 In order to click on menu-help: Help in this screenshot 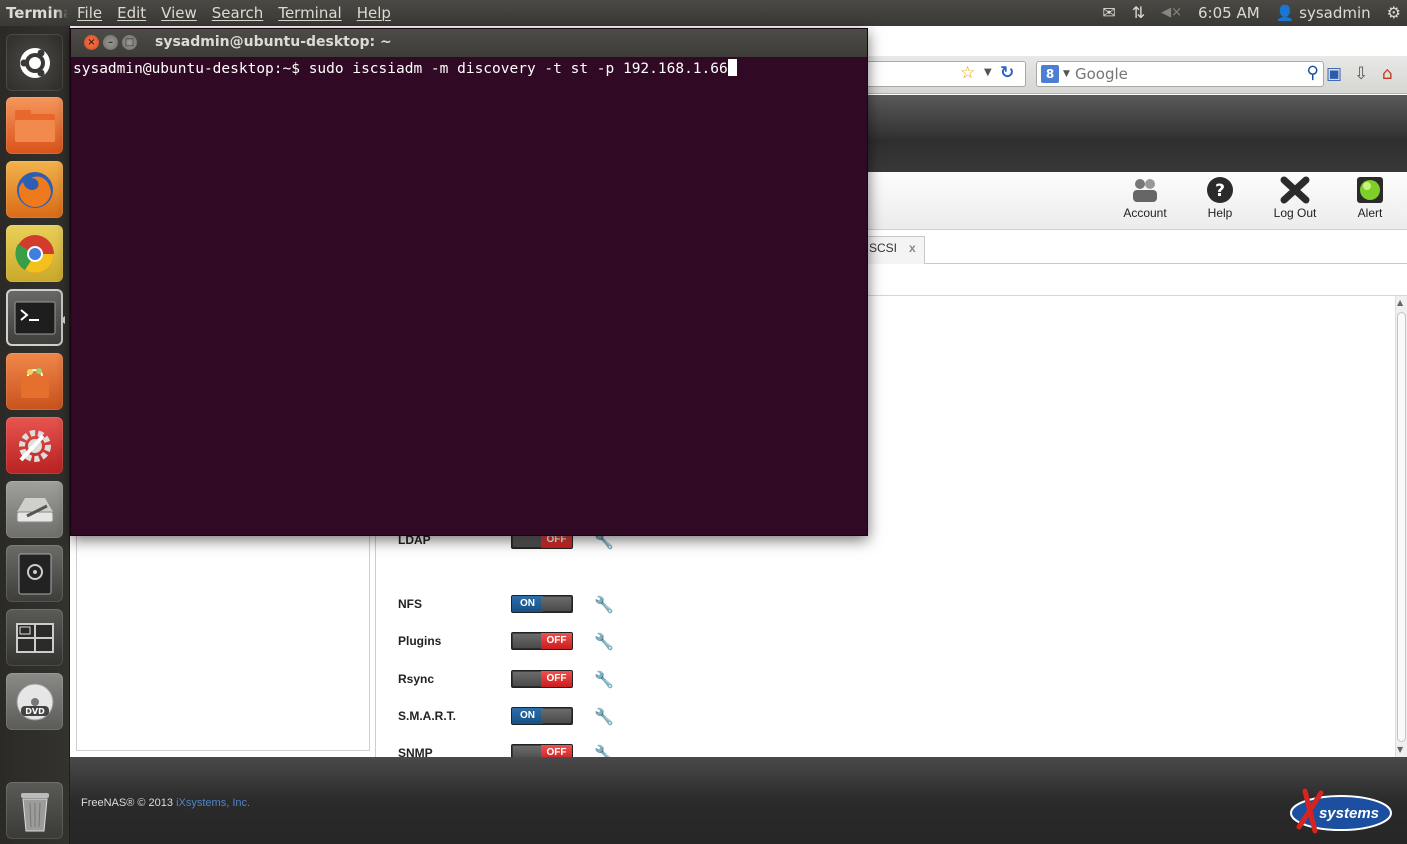, I will do `click(374, 13)`.